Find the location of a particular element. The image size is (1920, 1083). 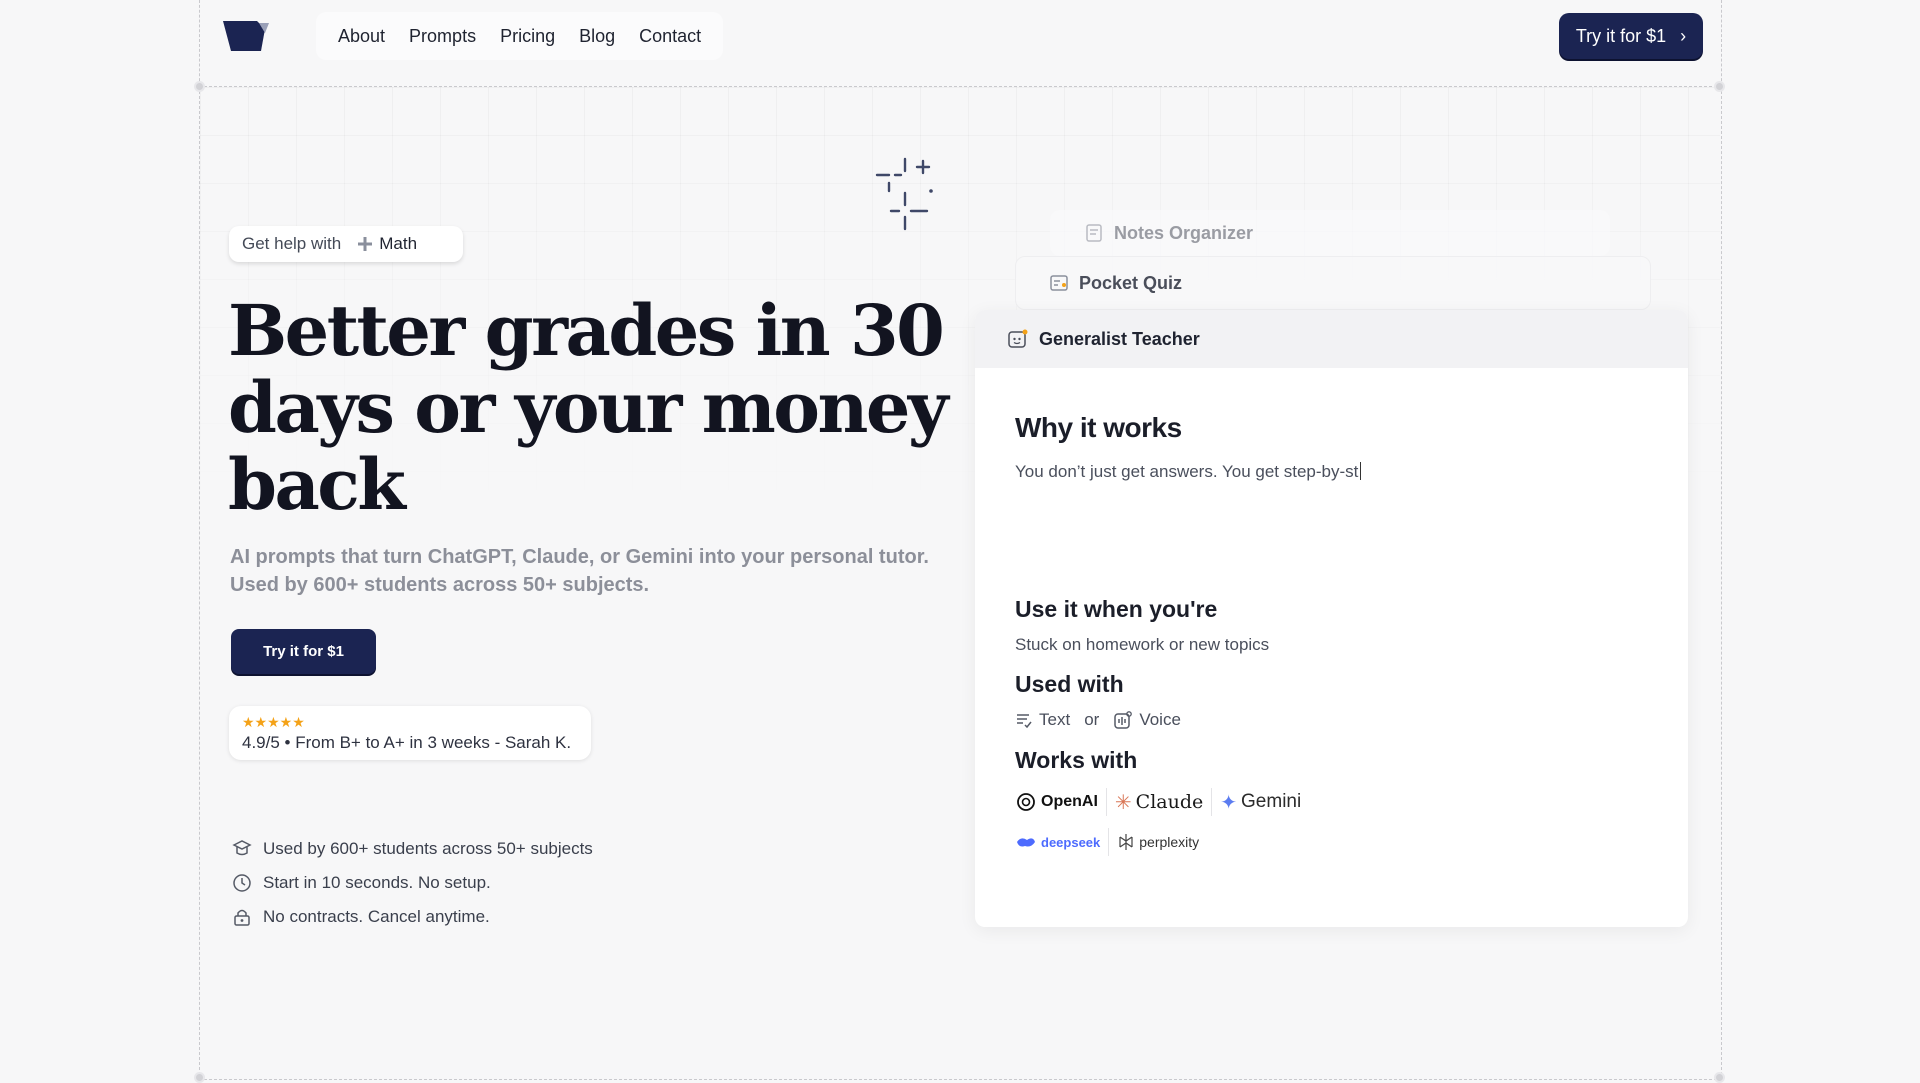

why-heading: Why it works is located at coordinates (1098, 427).